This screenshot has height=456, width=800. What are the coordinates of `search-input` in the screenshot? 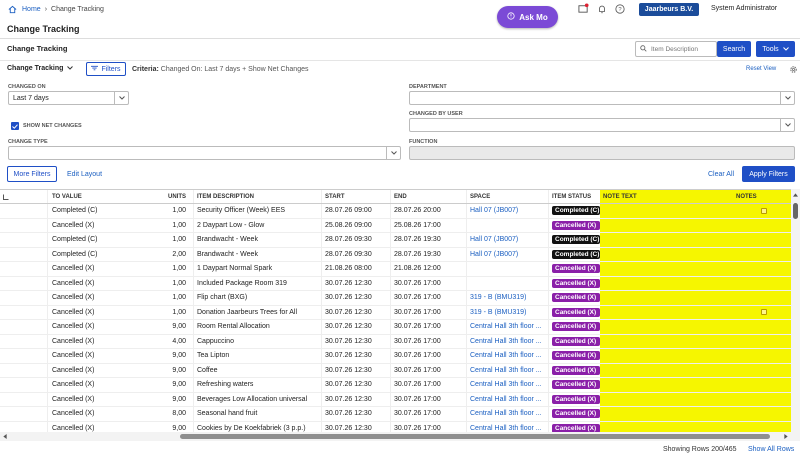 It's located at (681, 49).